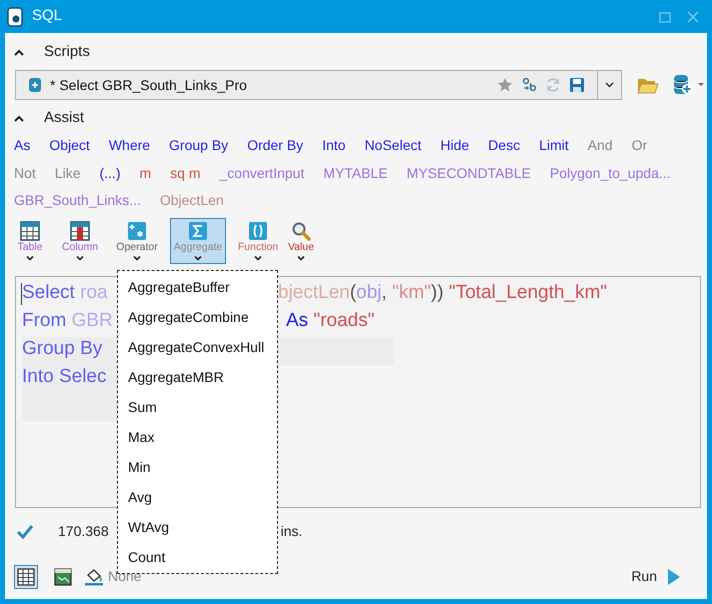  I want to click on code-token: roa, so click(94, 293).